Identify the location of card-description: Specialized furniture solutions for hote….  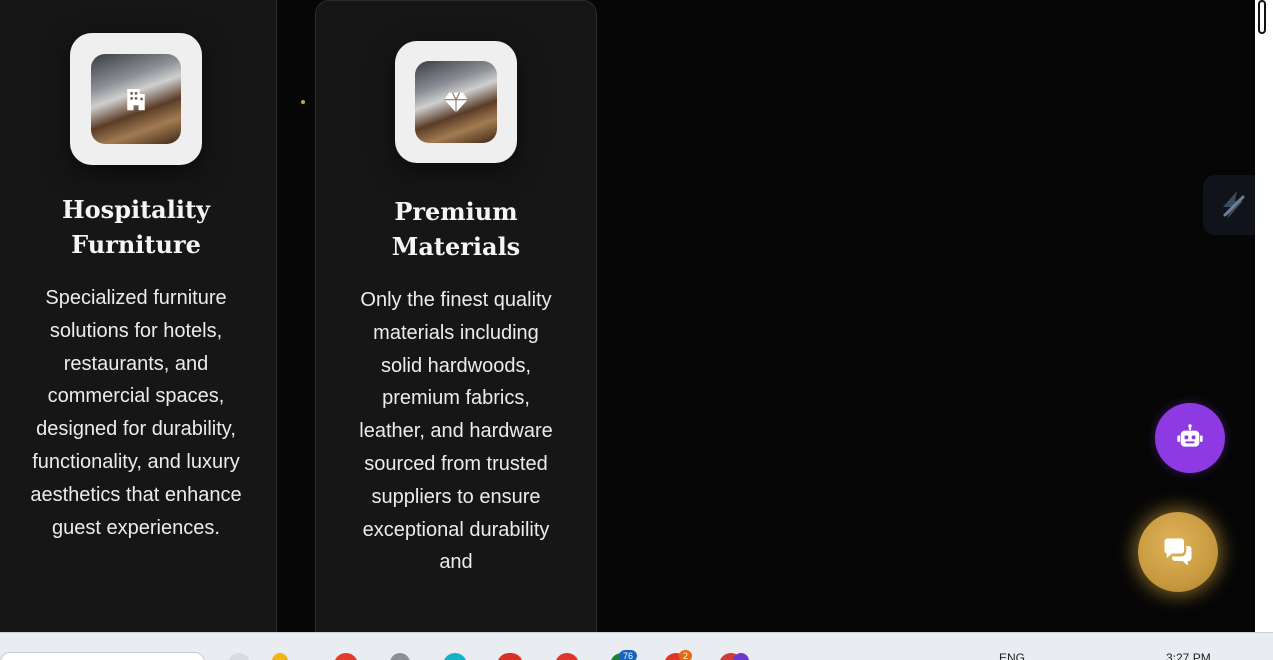
(136, 413).